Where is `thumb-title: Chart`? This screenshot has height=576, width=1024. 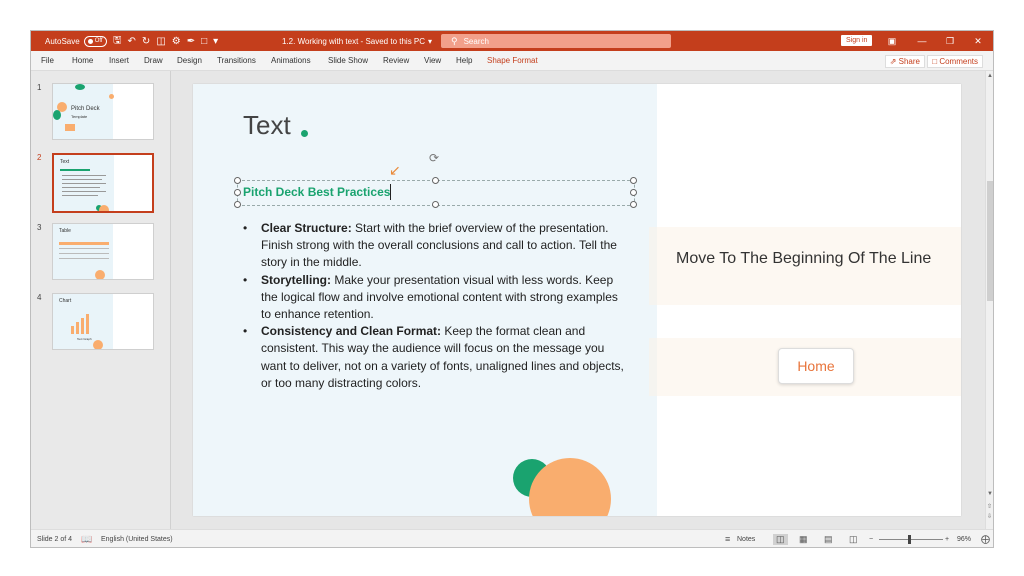
thumb-title: Chart is located at coordinates (65, 301).